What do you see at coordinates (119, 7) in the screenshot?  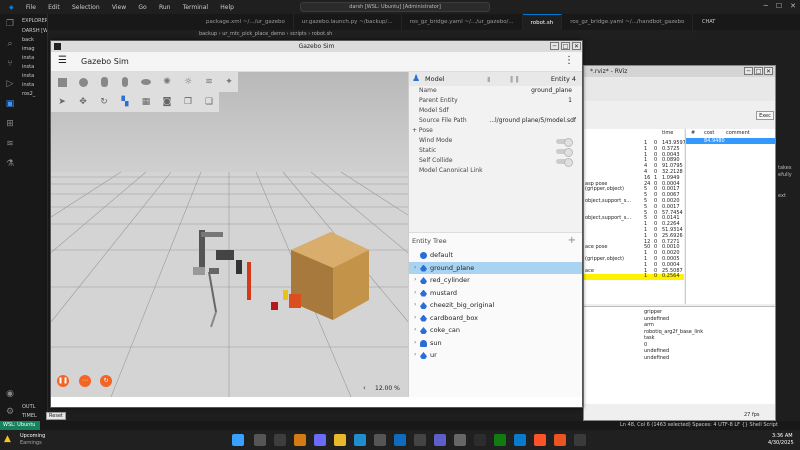 I see `menu-view: View` at bounding box center [119, 7].